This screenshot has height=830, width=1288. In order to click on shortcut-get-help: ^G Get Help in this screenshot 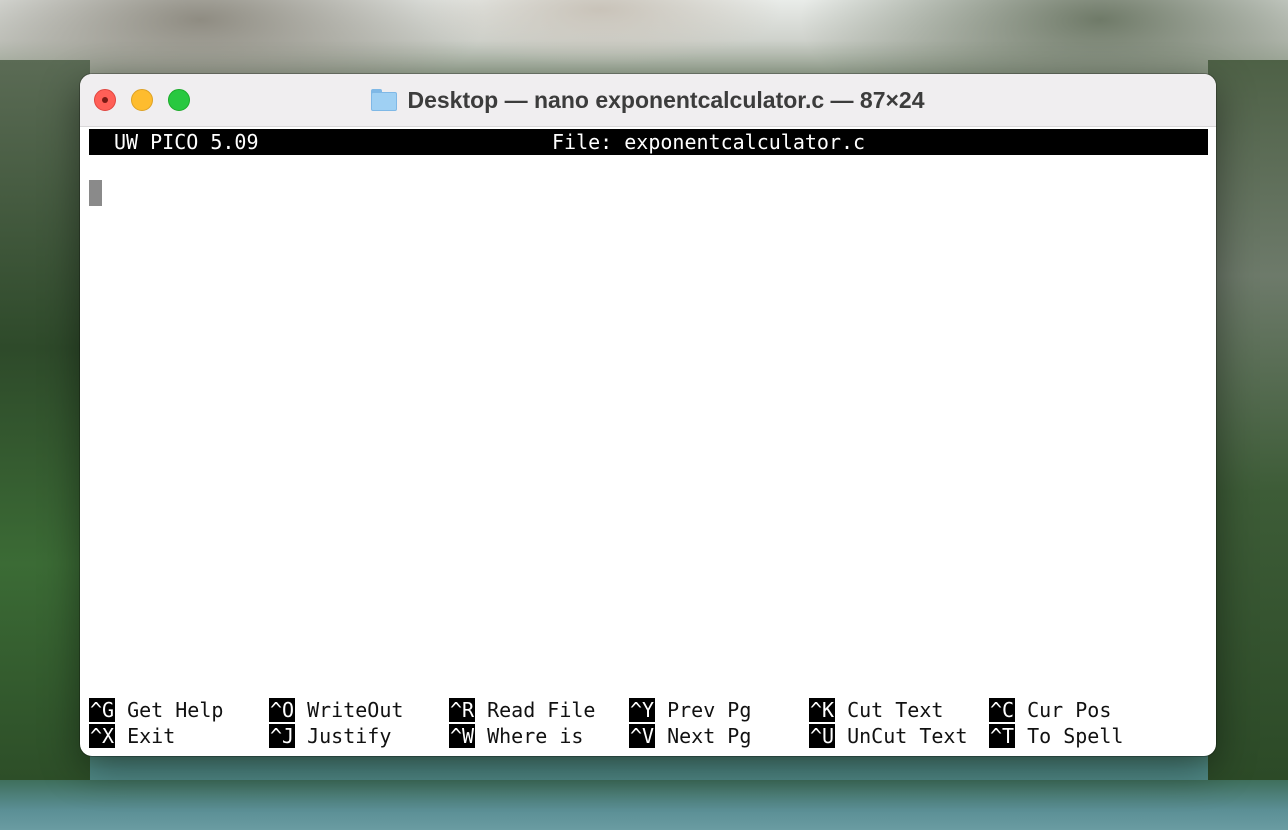, I will do `click(156, 710)`.